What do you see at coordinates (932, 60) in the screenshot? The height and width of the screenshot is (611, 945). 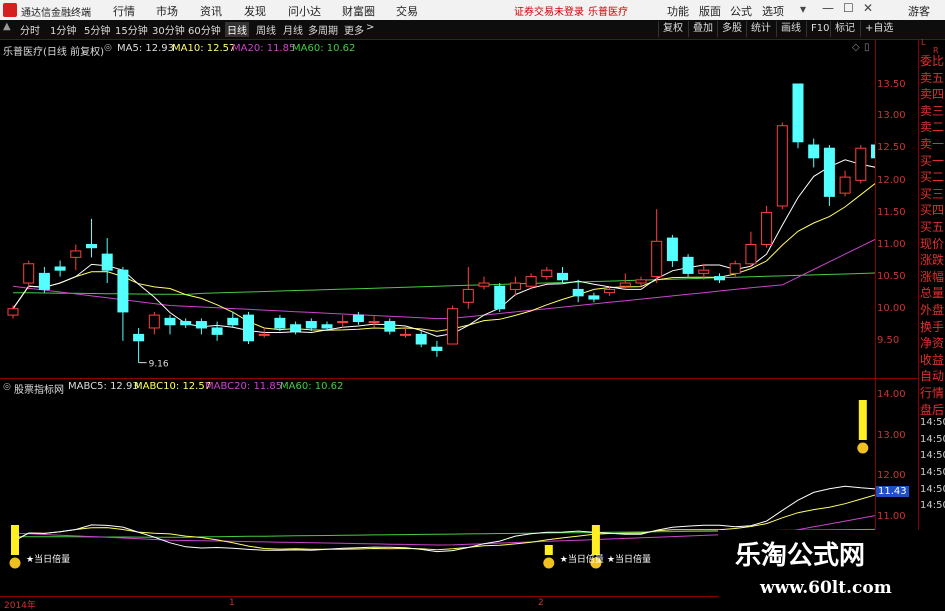 I see `side-tab: 委比` at bounding box center [932, 60].